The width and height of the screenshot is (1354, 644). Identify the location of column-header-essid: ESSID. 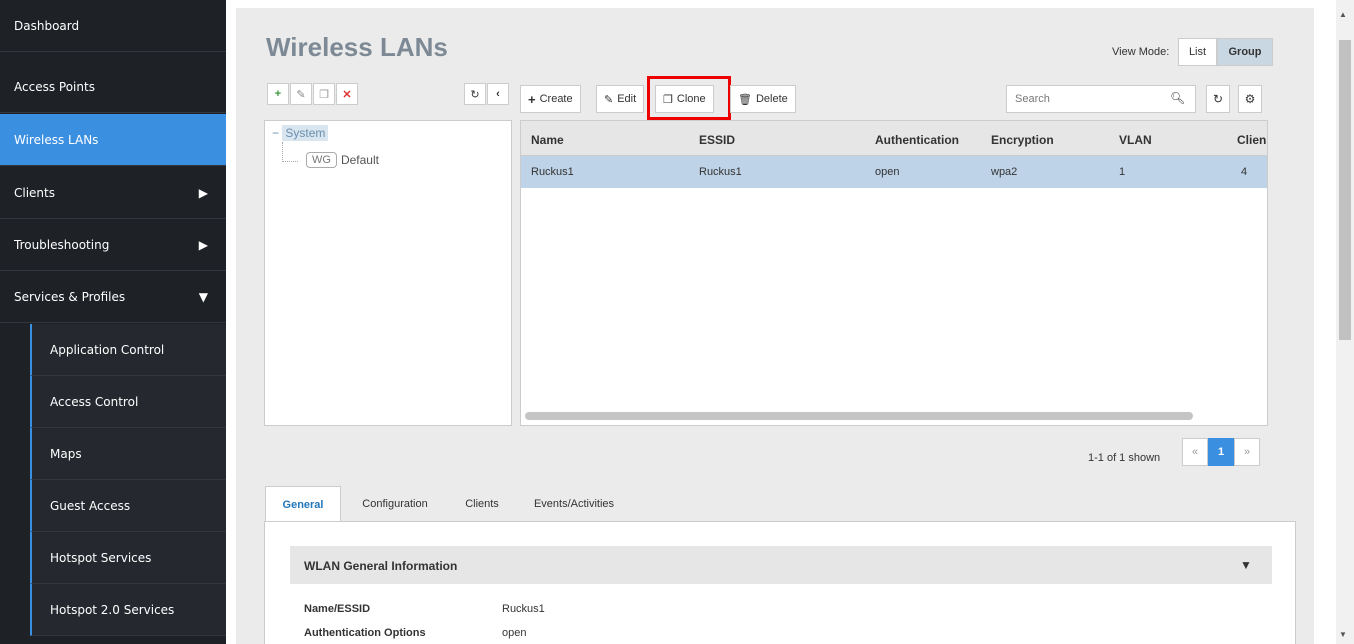
(717, 140).